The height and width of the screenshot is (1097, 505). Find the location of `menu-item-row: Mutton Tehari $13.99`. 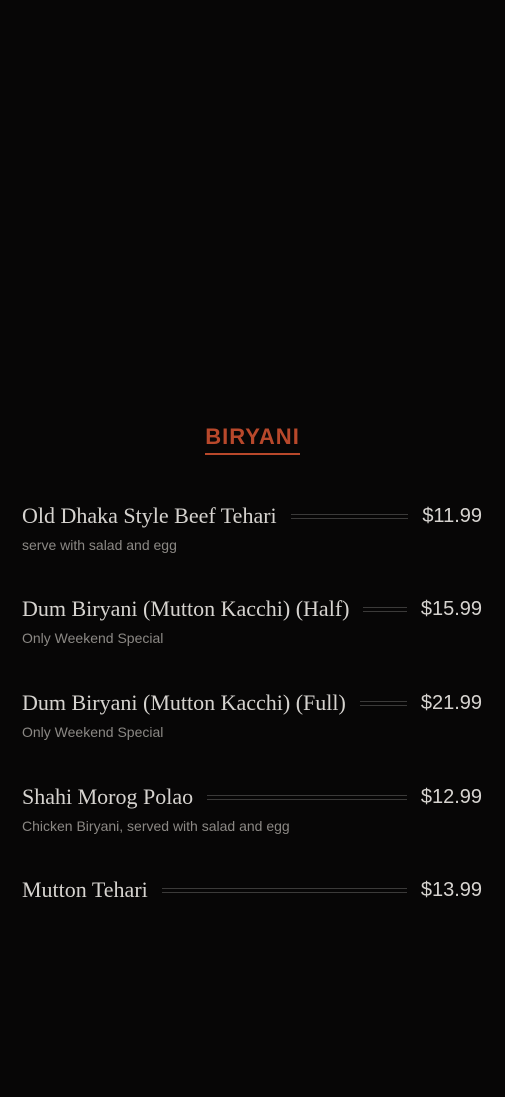

menu-item-row: Mutton Tehari $13.99 is located at coordinates (252, 890).